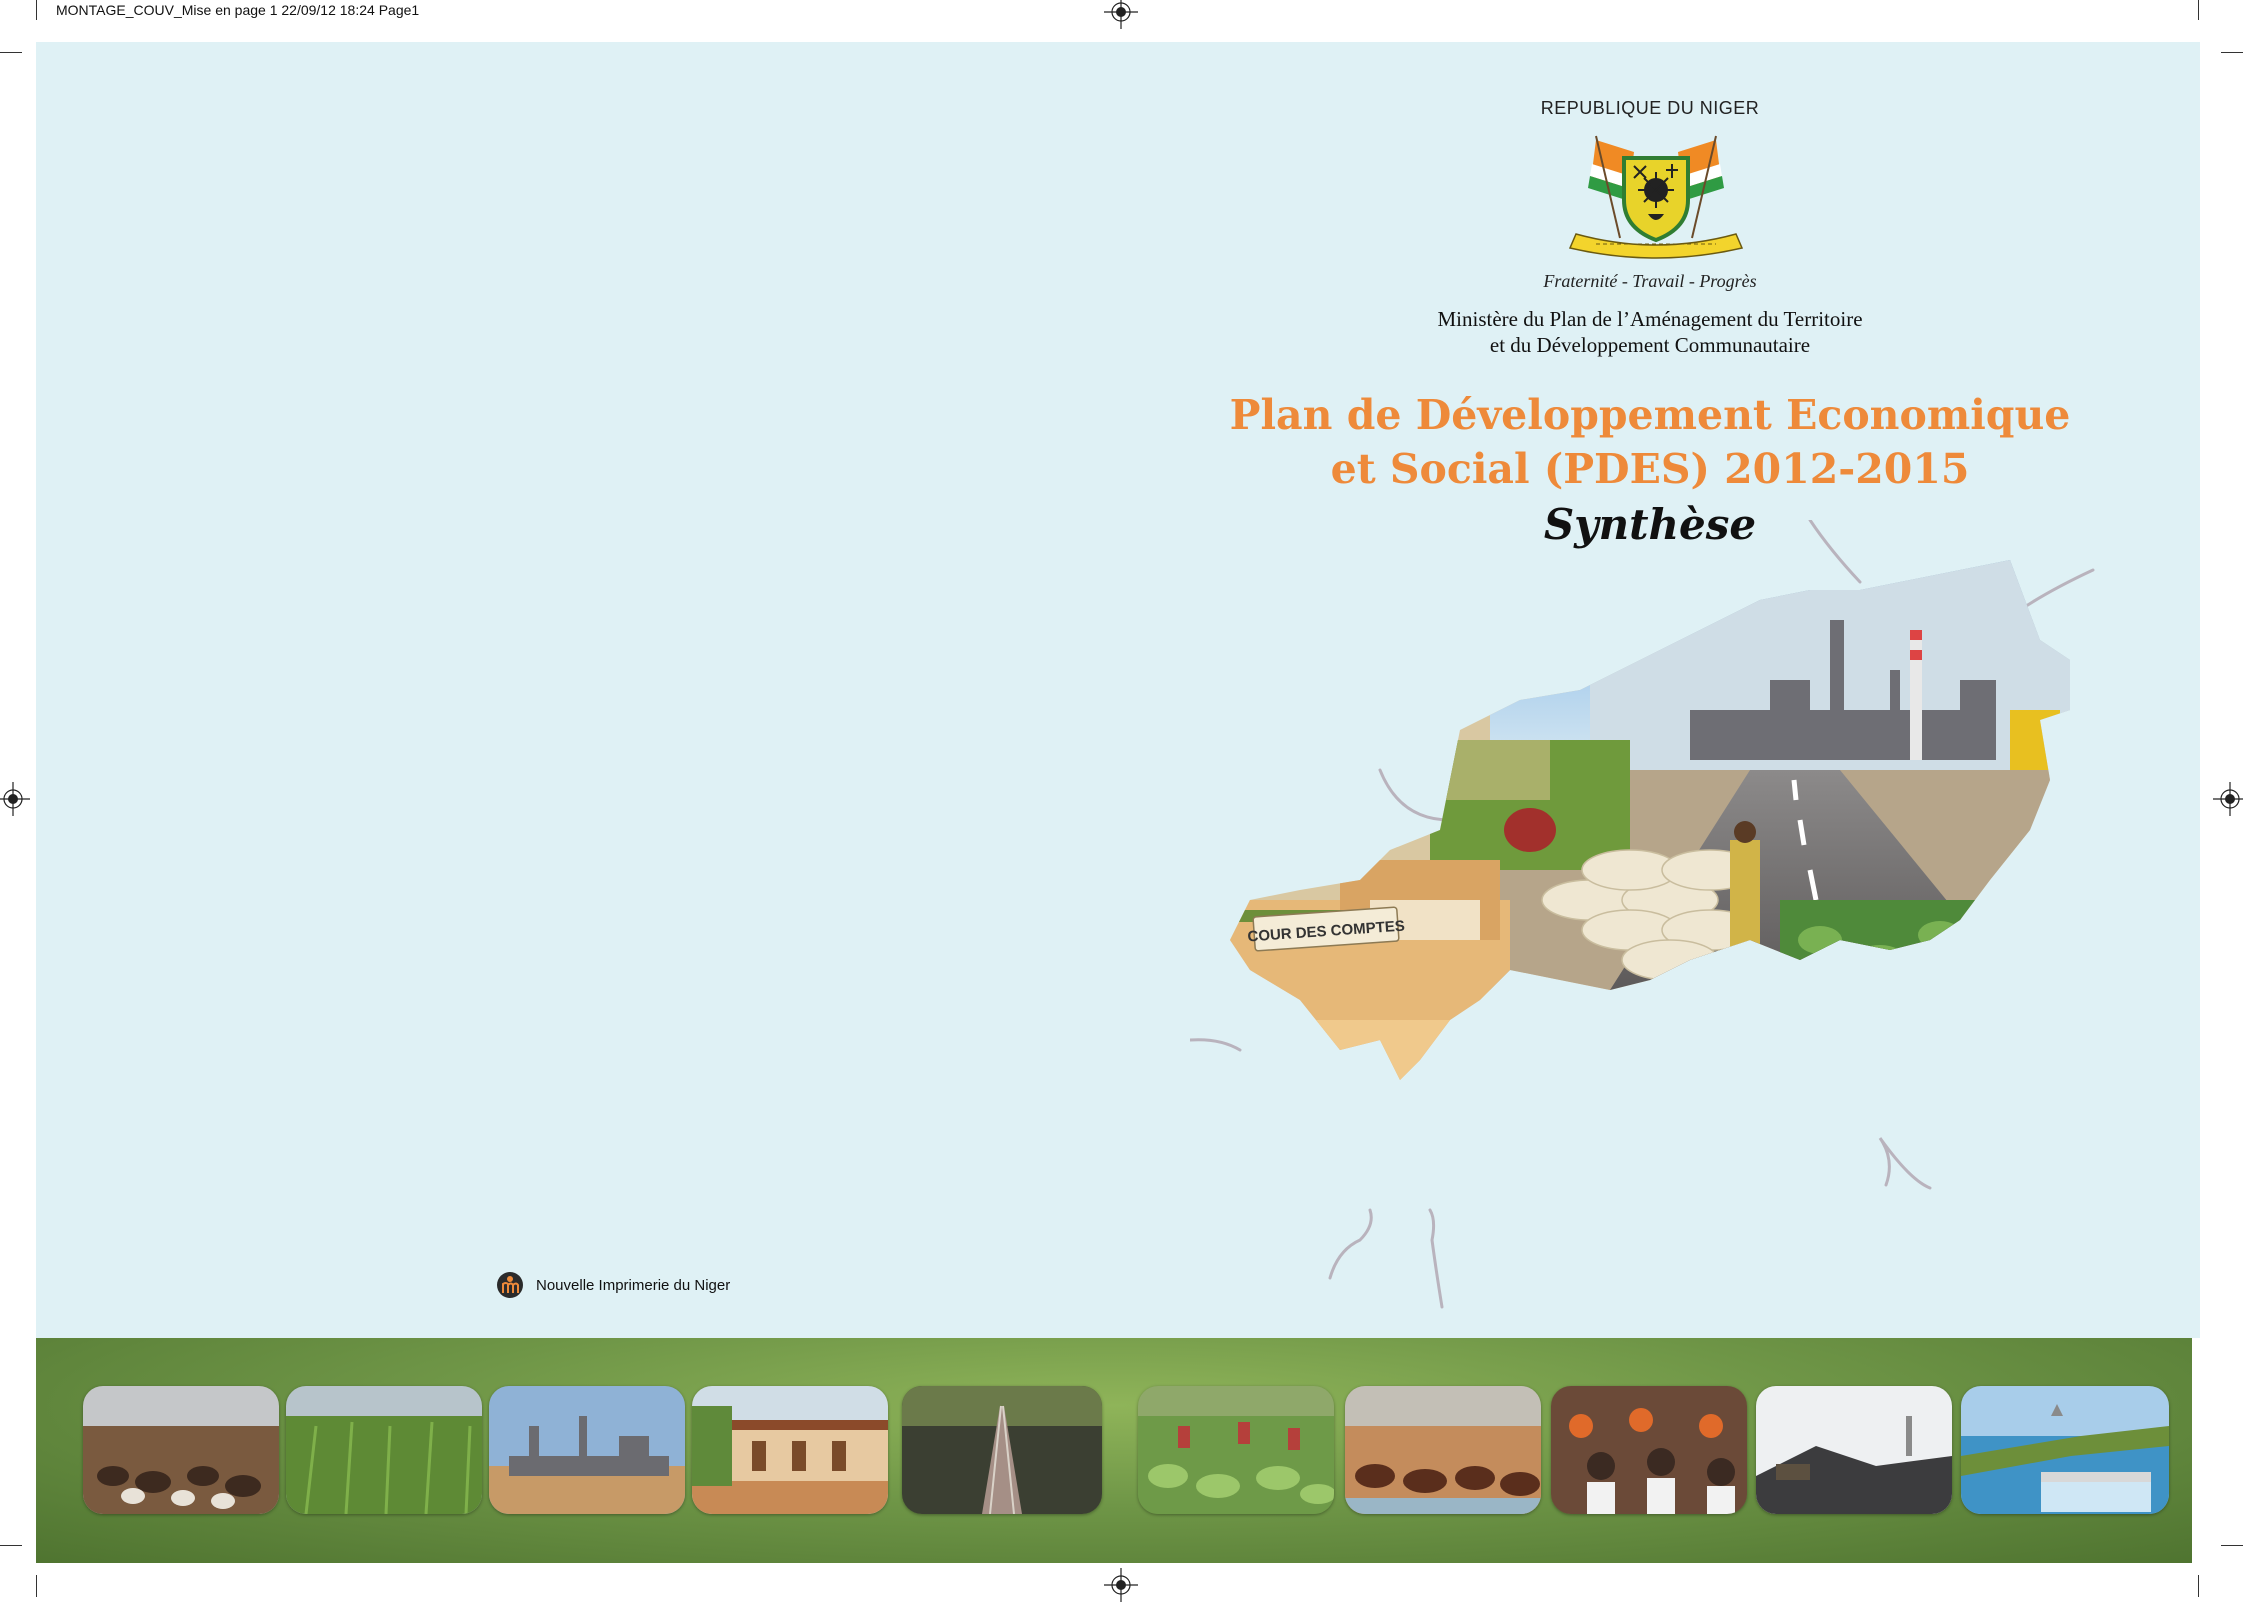 The image size is (2243, 1602). What do you see at coordinates (1443, 1450) in the screenshot?
I see `cattle-herd-photo` at bounding box center [1443, 1450].